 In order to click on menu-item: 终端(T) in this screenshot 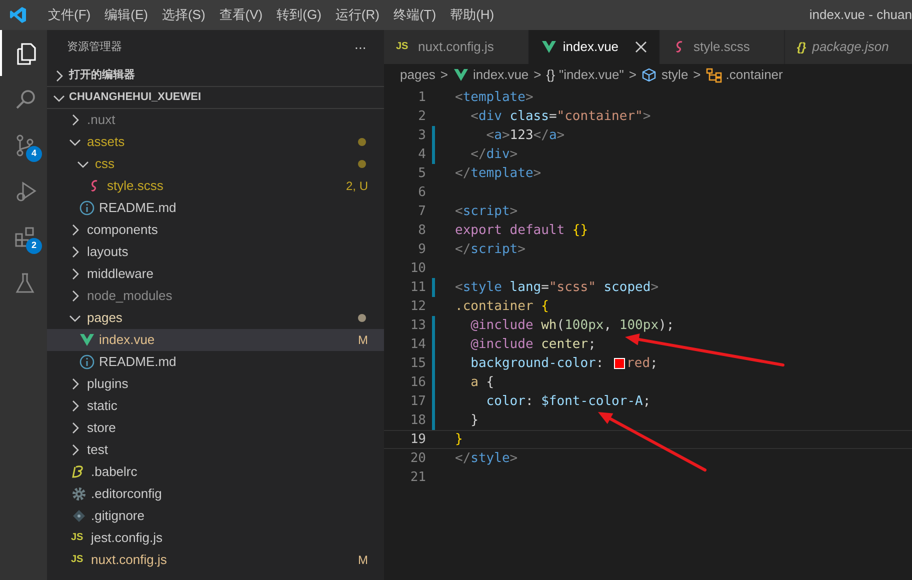, I will do `click(415, 15)`.